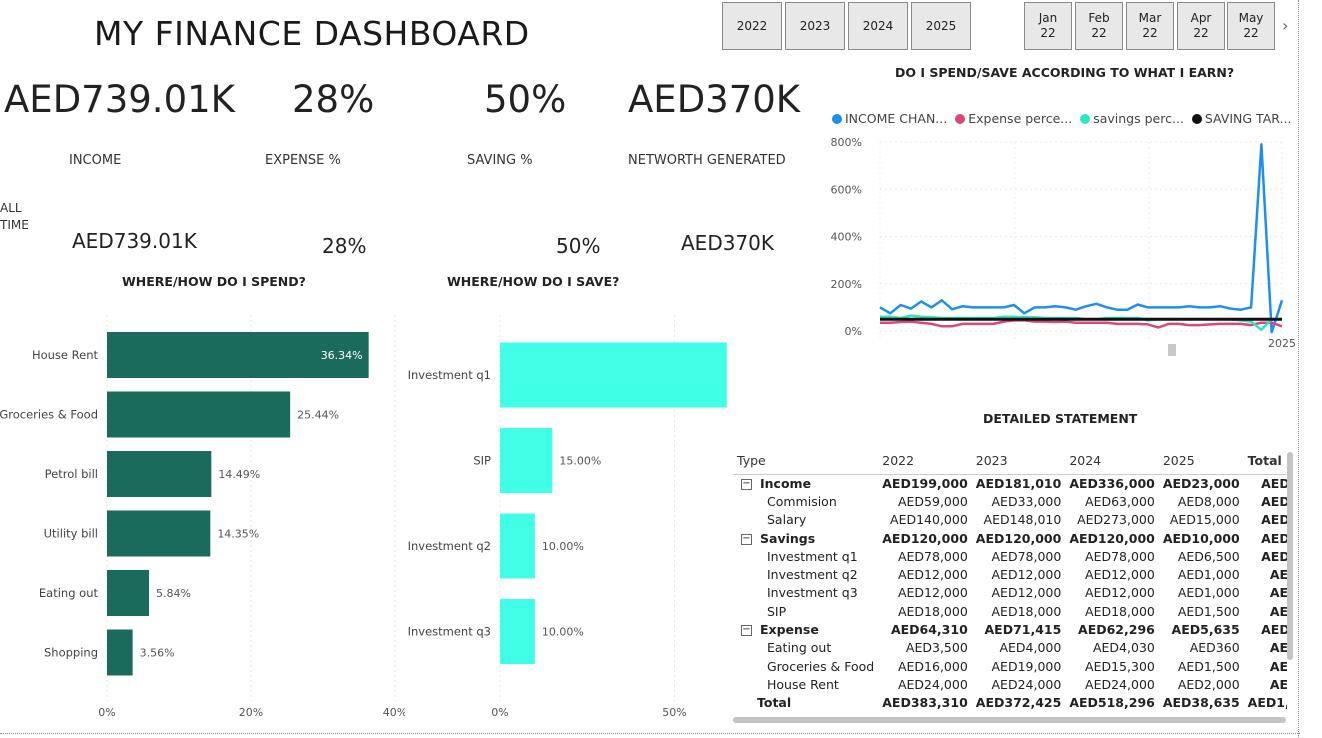 The height and width of the screenshot is (738, 1322). I want to click on category-label: Investment q1, so click(449, 375).